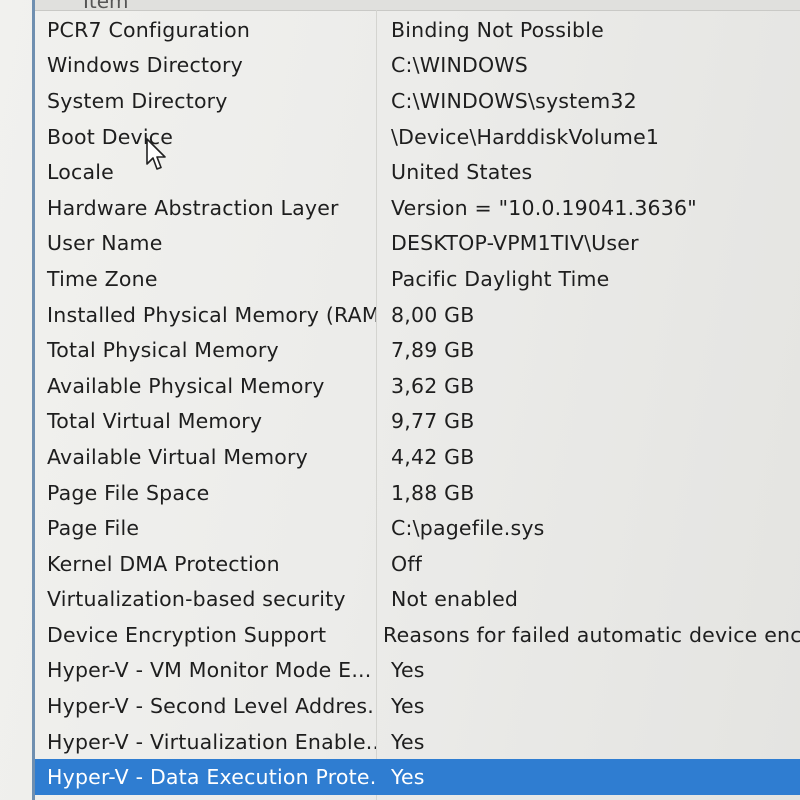 This screenshot has width=800, height=800. I want to click on table-row: User Name DESKTOP-VPM1TIV\User, so click(417, 244).